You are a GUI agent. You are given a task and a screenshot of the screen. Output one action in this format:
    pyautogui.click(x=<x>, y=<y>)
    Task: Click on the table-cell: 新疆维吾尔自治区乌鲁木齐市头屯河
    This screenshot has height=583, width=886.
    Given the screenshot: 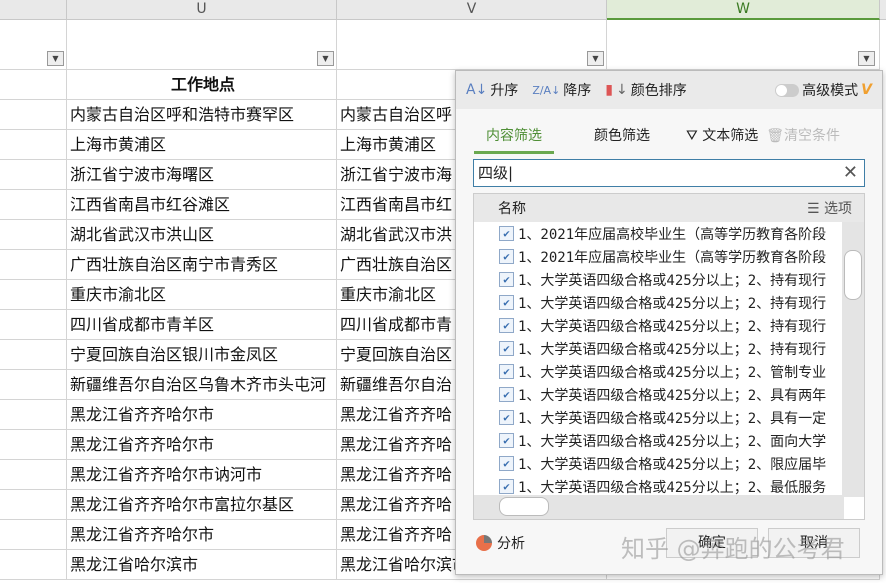 What is the action you would take?
    pyautogui.click(x=202, y=385)
    